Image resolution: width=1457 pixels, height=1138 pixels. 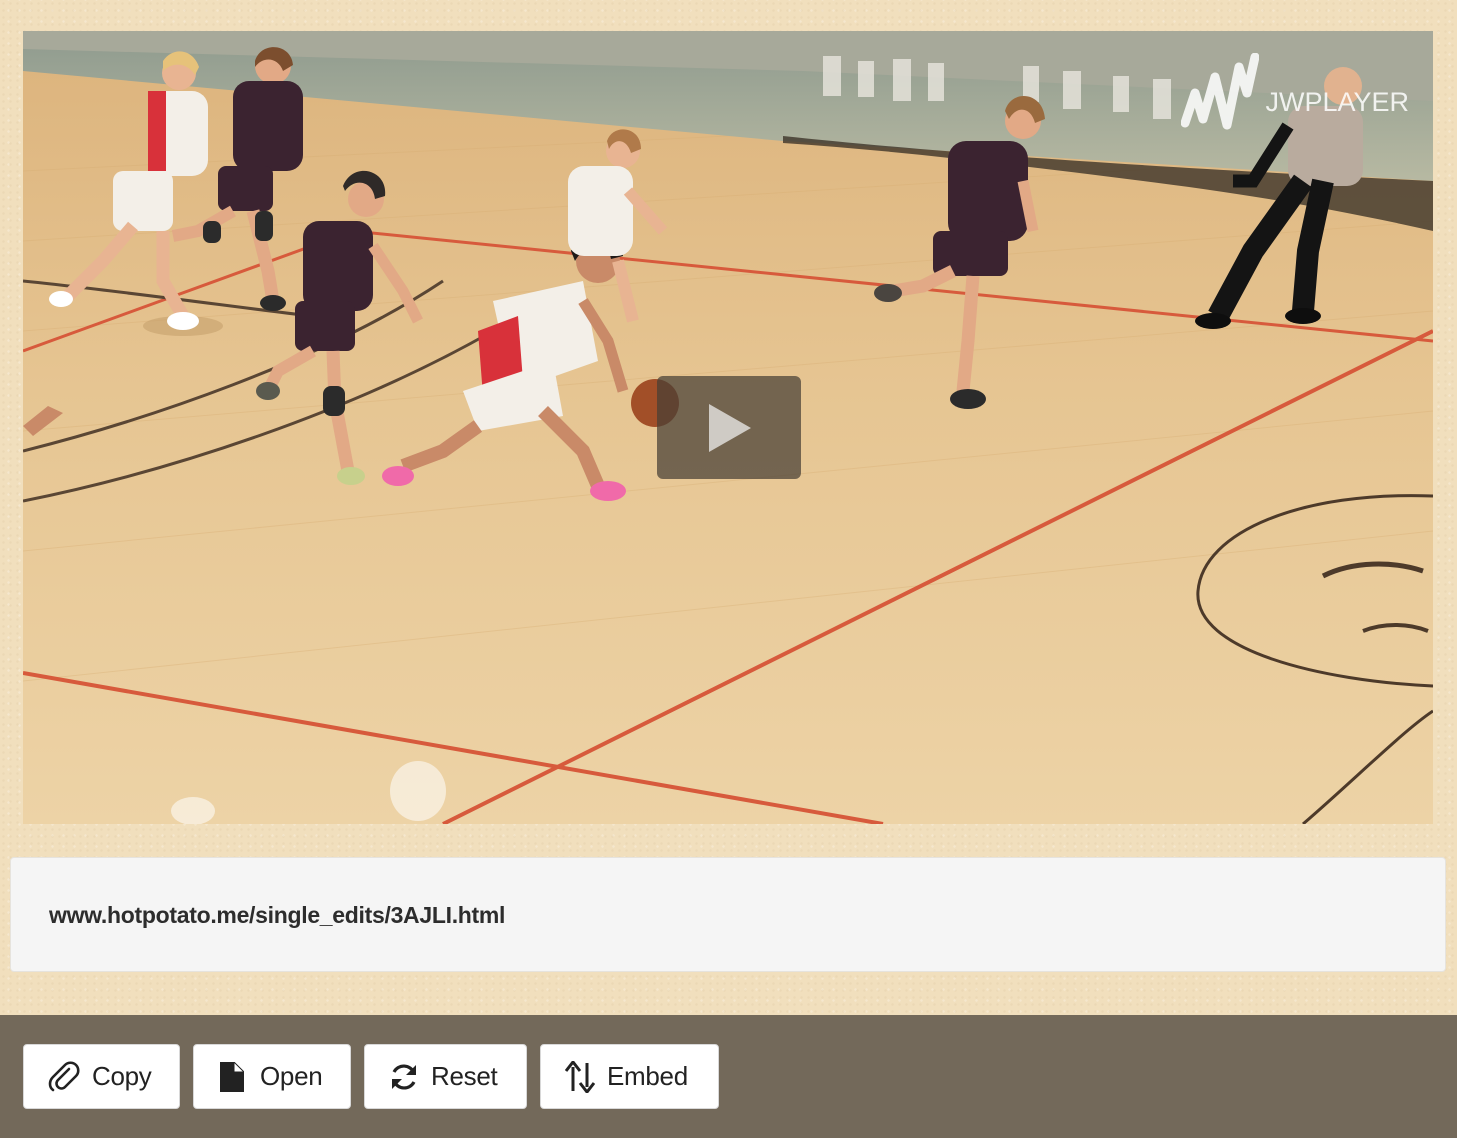 What do you see at coordinates (277, 915) in the screenshot?
I see `share-url: www.hotpotato.me/single_edits/3AJLI.html` at bounding box center [277, 915].